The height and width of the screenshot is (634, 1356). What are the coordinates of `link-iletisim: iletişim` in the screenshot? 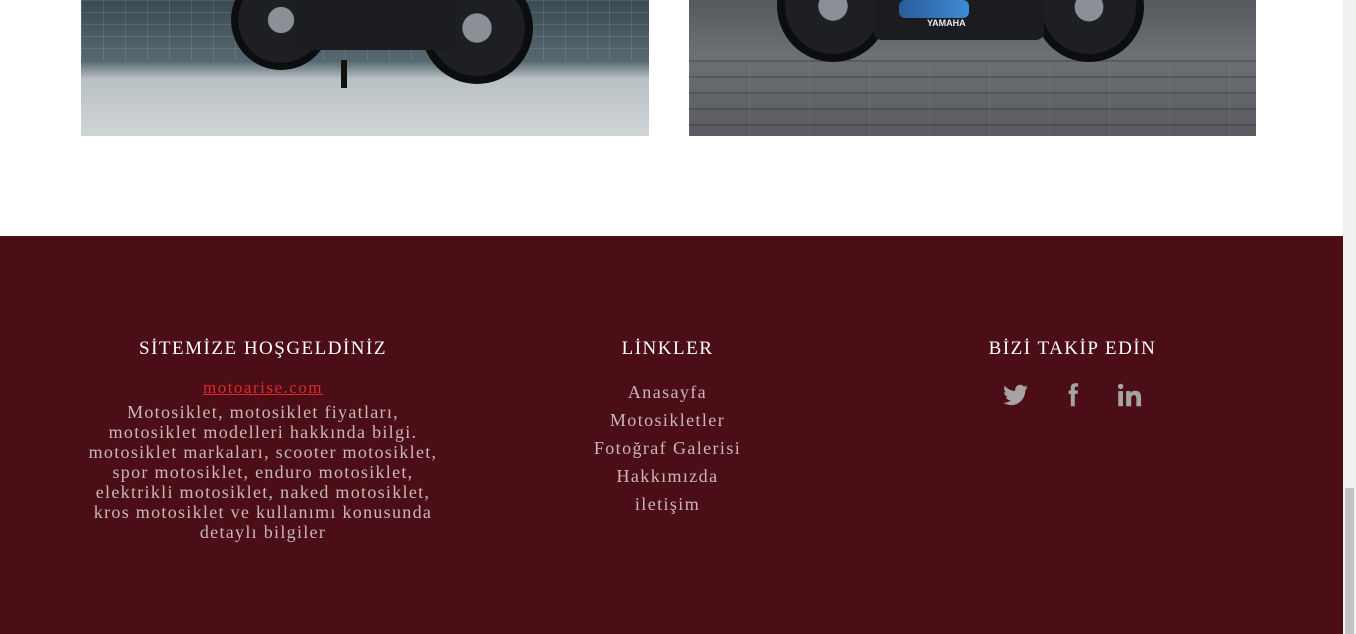 It's located at (667, 504).